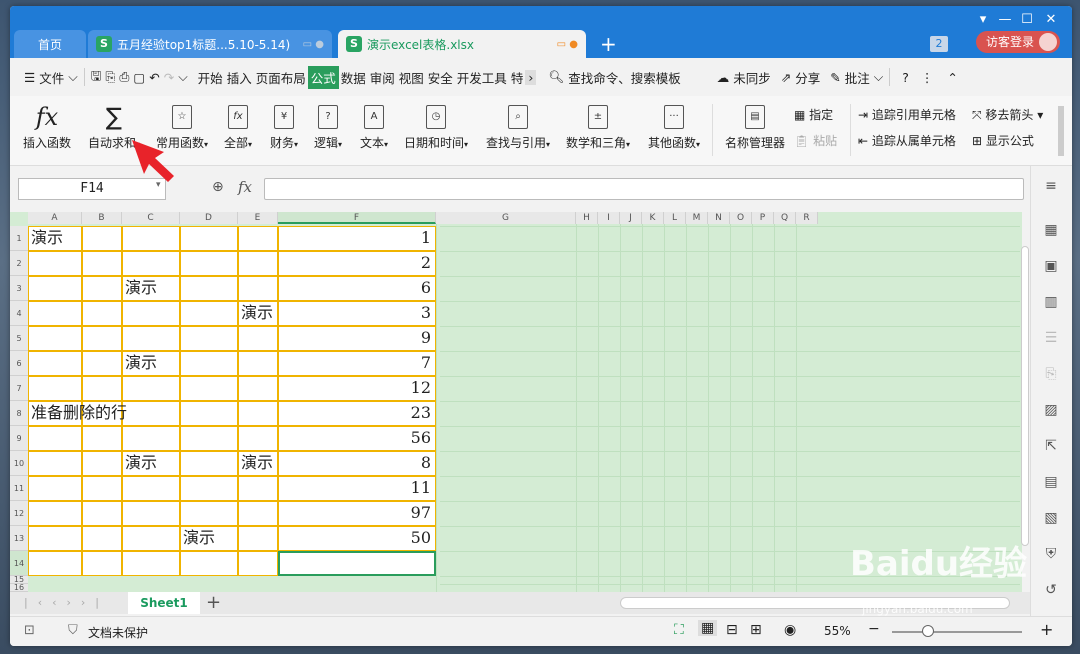  What do you see at coordinates (357, 388) in the screenshot?
I see `cell-F7: 12` at bounding box center [357, 388].